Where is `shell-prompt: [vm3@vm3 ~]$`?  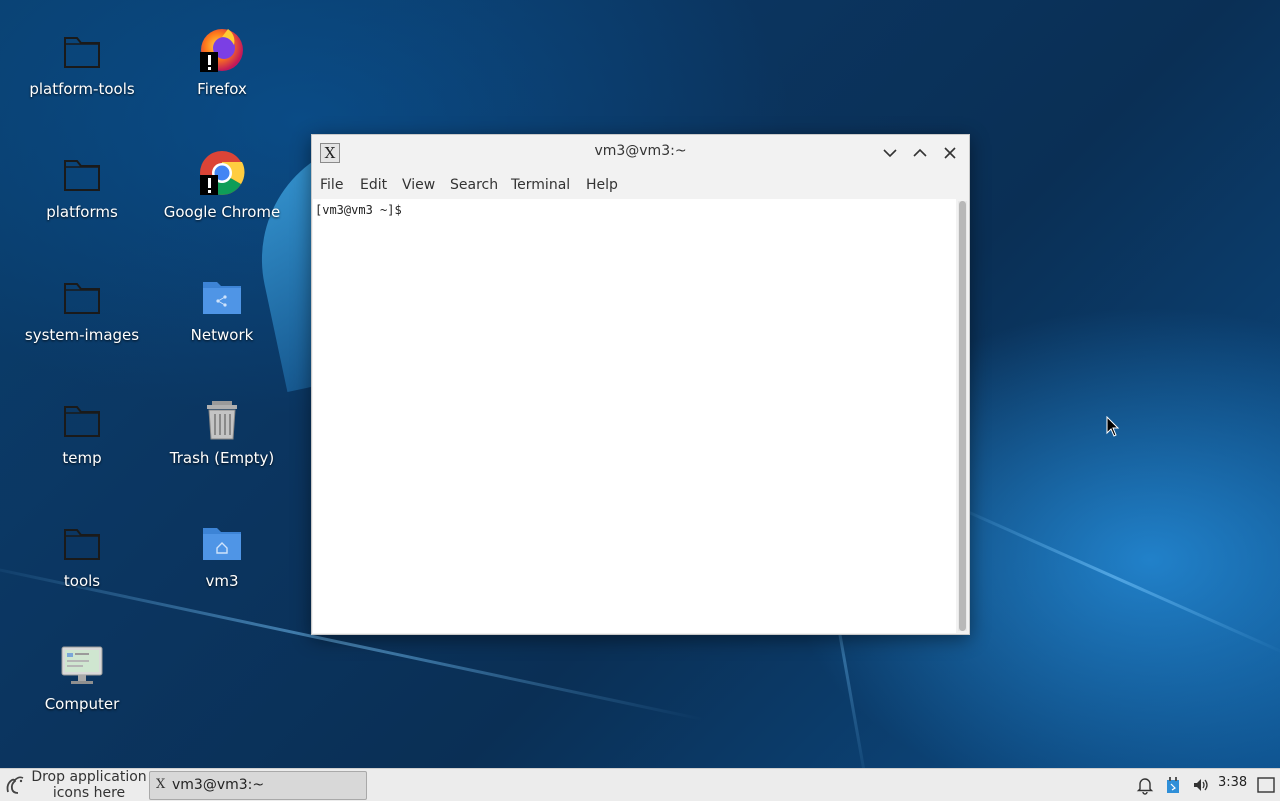 shell-prompt: [vm3@vm3 ~]$ is located at coordinates (358, 210).